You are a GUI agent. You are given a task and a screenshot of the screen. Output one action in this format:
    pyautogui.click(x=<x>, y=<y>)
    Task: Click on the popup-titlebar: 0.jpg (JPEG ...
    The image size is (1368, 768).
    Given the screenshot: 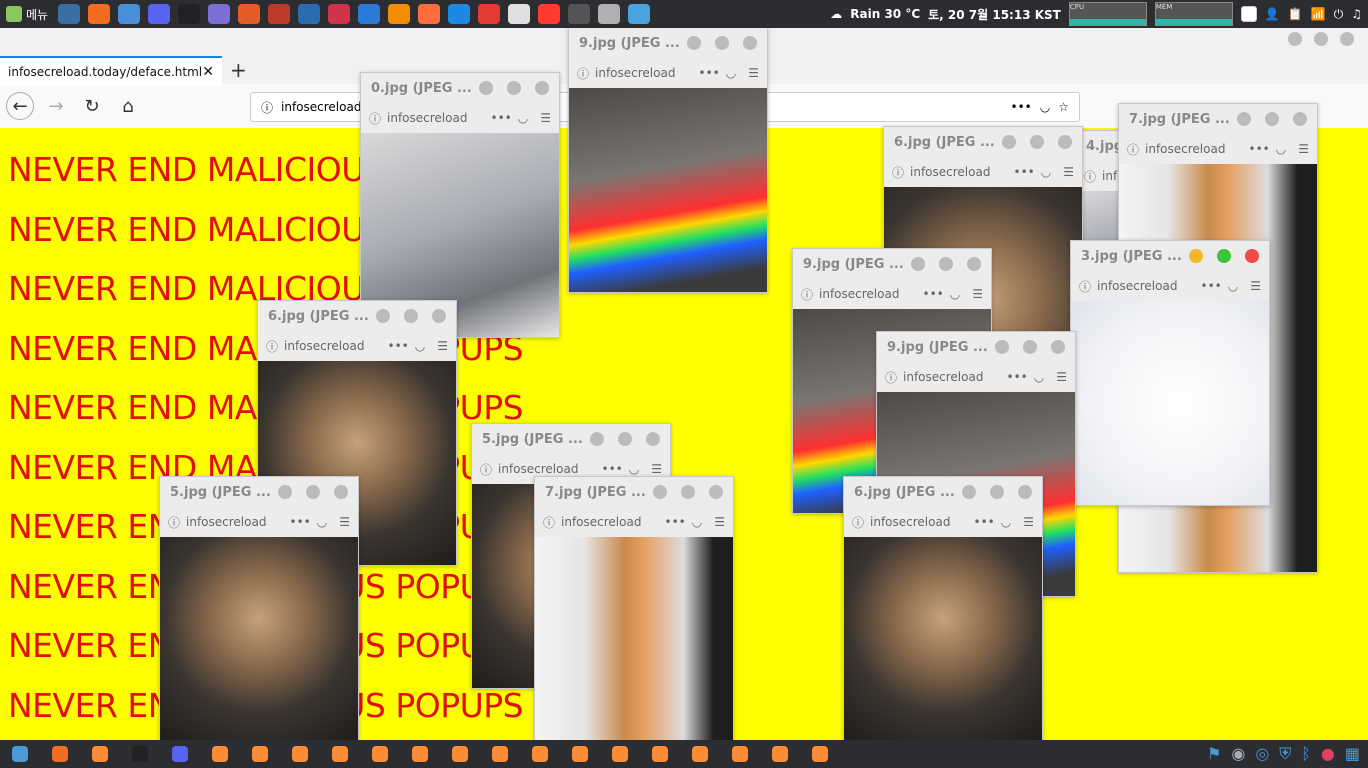 What is the action you would take?
    pyautogui.click(x=460, y=88)
    